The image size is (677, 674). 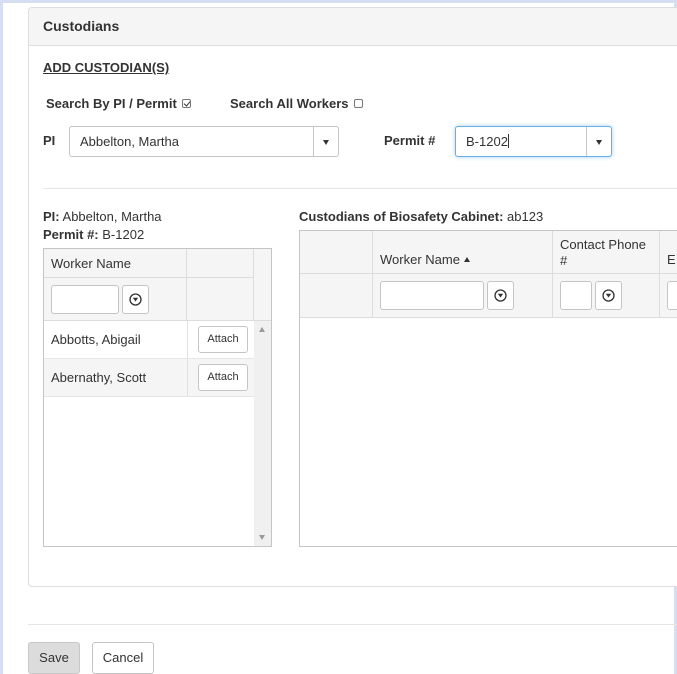 What do you see at coordinates (220, 299) in the screenshot?
I see `actions-filter-cell` at bounding box center [220, 299].